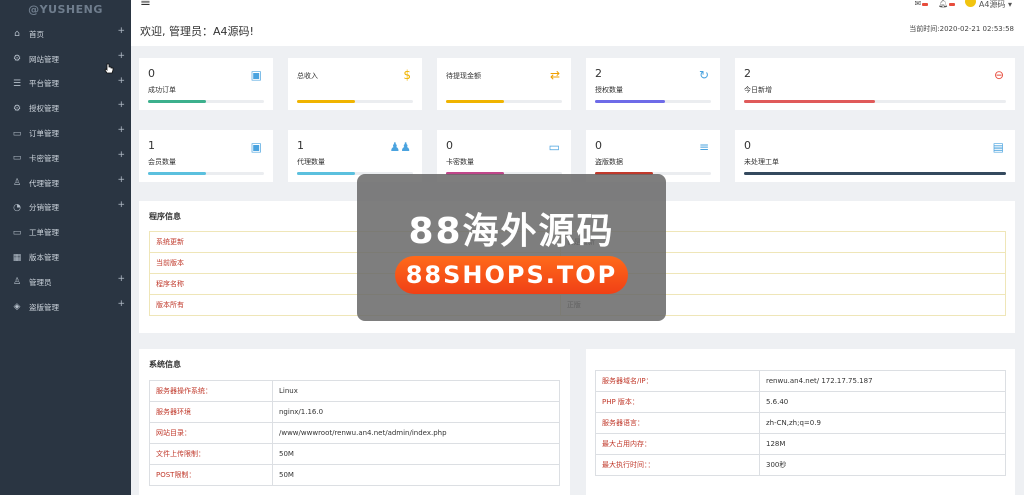  I want to click on sidebar-item: ♙ 代理管理 +, so click(65, 183).